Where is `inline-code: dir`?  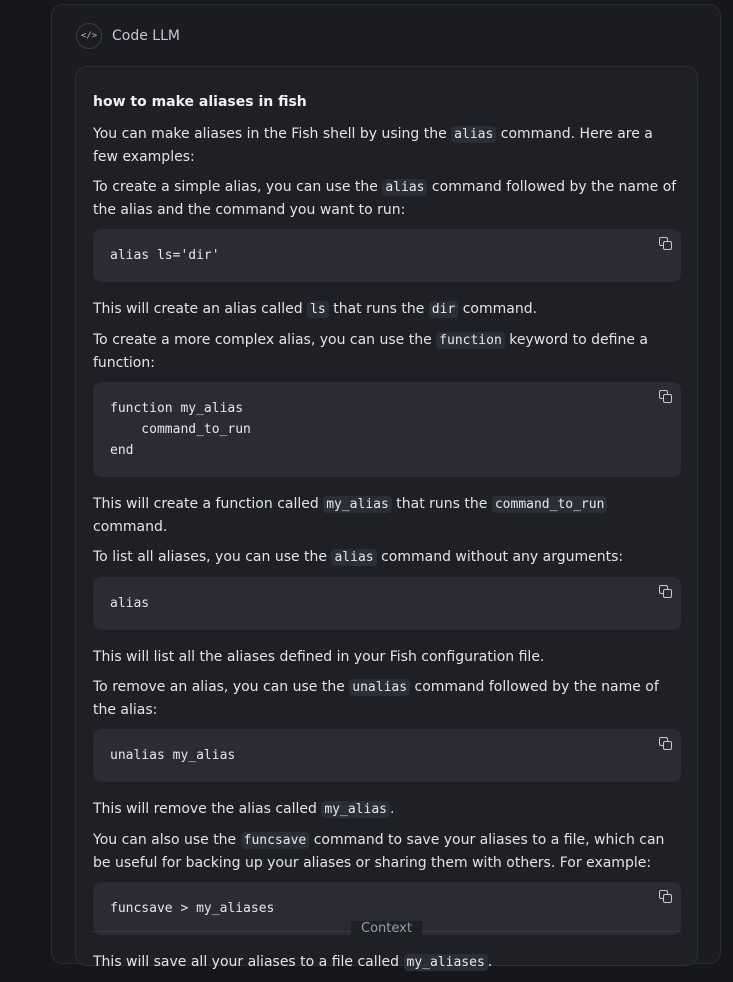 inline-code: dir is located at coordinates (443, 309).